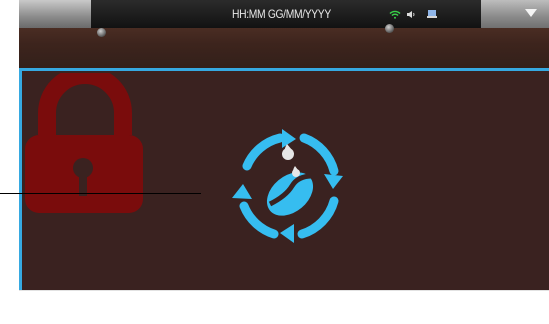 The image size is (549, 324). What do you see at coordinates (432, 14) in the screenshot?
I see `usb-icon` at bounding box center [432, 14].